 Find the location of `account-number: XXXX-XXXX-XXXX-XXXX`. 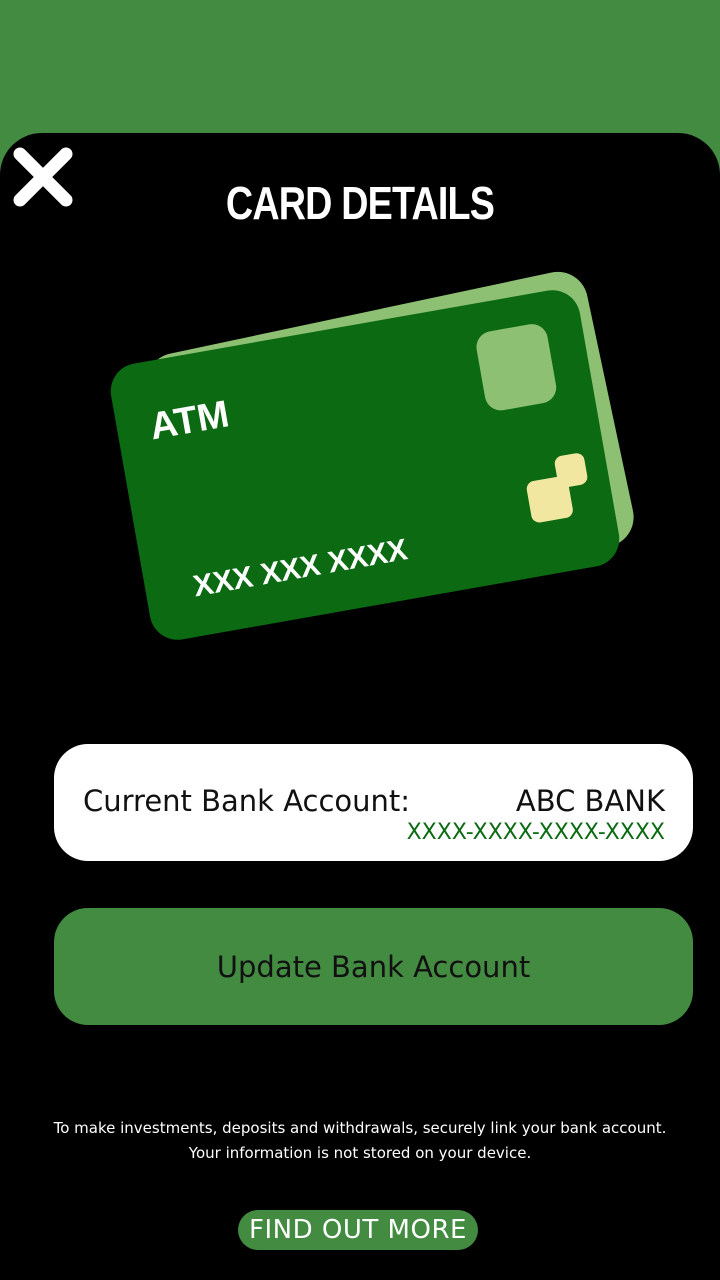

account-number: XXXX-XXXX-XXXX-XXXX is located at coordinates (535, 832).